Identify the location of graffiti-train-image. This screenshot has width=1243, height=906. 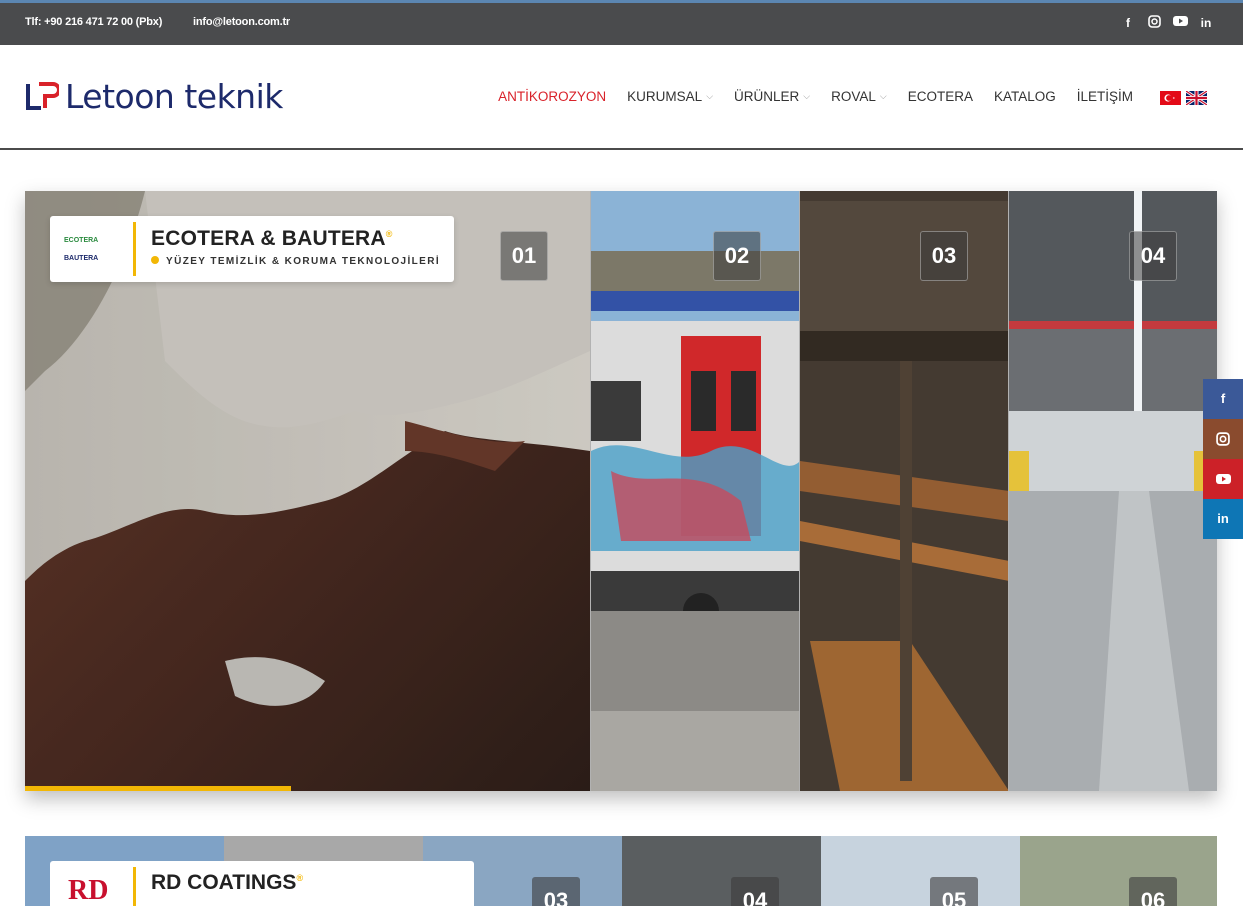
(695, 491).